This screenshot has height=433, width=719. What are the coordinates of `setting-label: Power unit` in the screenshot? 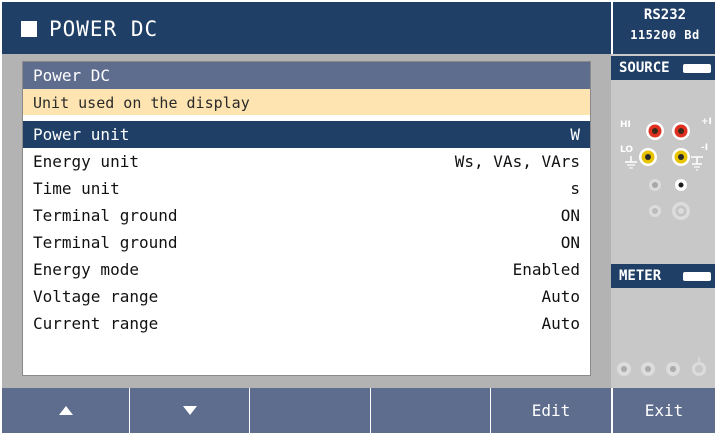 It's located at (81, 134).